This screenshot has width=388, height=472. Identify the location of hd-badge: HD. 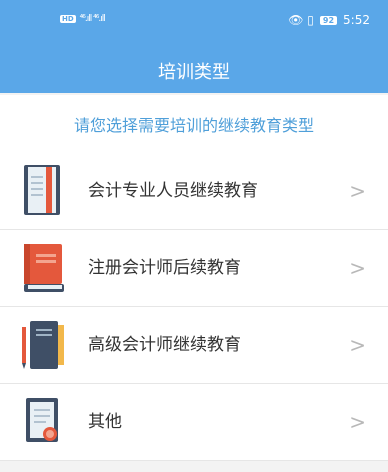
(68, 19).